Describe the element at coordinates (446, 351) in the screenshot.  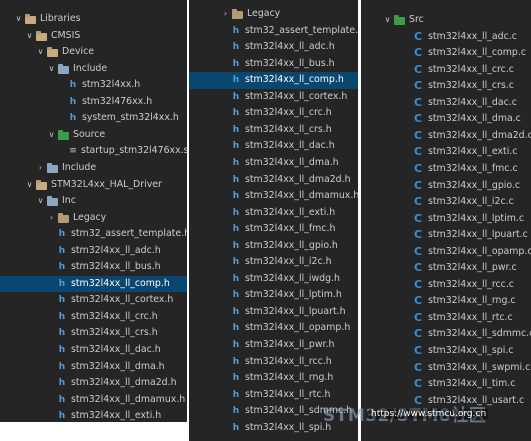
I see `tree-file-row: Cstm32l4xx_ll_spi.c` at that location.